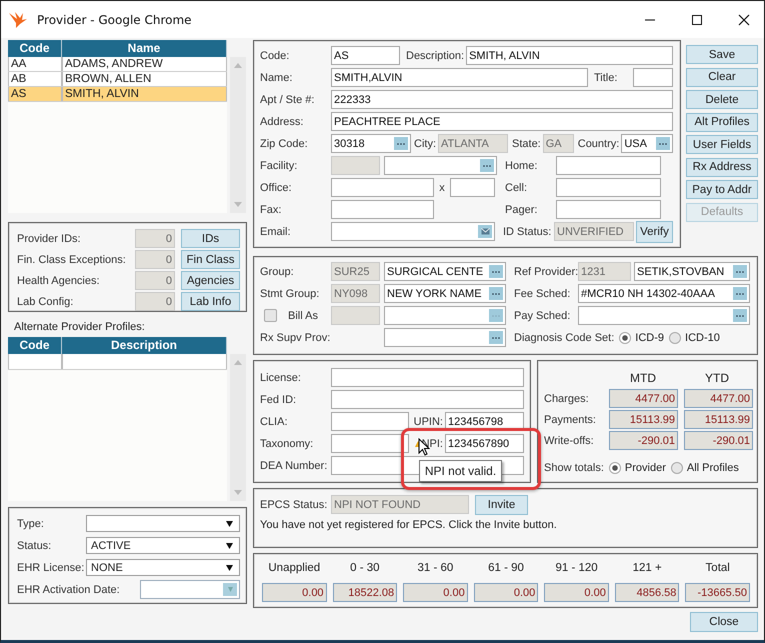 The image size is (765, 643). I want to click on field-label: Bill As, so click(303, 316).